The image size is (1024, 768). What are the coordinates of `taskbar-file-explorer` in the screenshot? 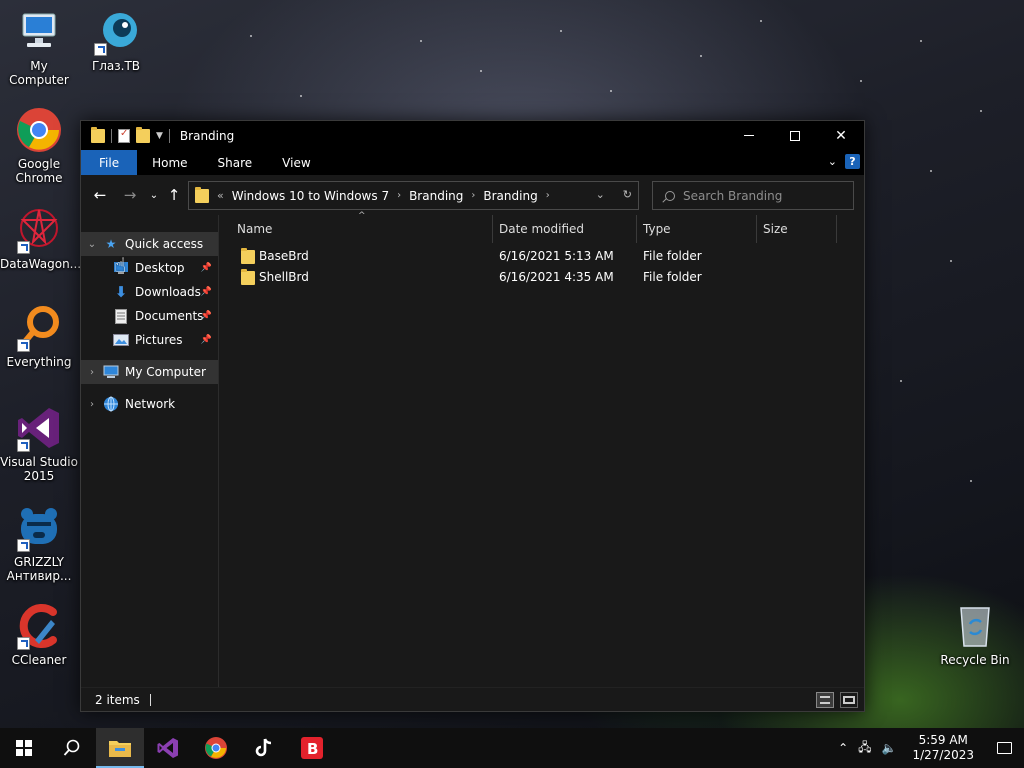 It's located at (120, 748).